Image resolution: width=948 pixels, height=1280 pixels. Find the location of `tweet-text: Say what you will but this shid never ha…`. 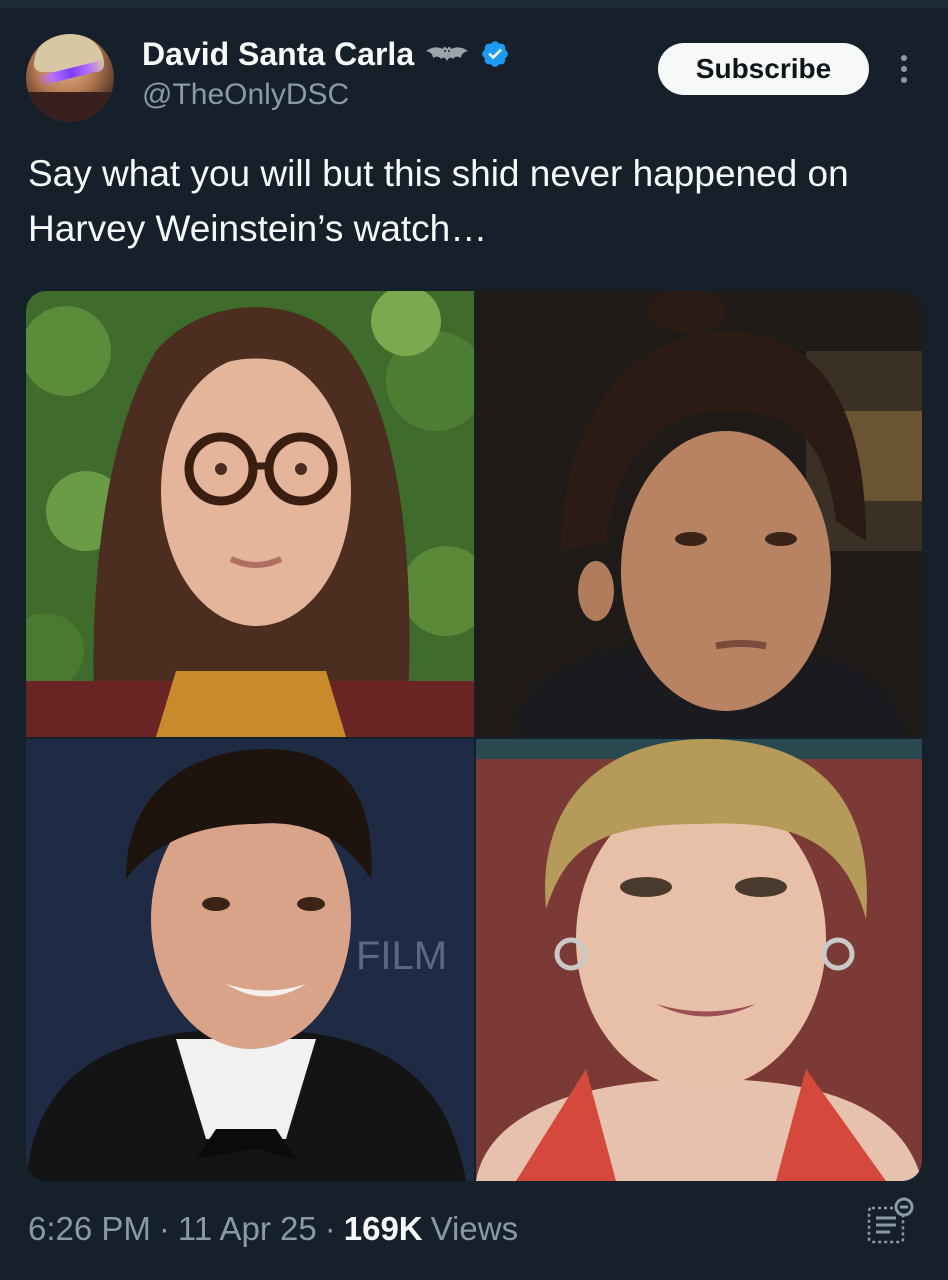

tweet-text: Say what you will but this shid never ha… is located at coordinates (438, 201).